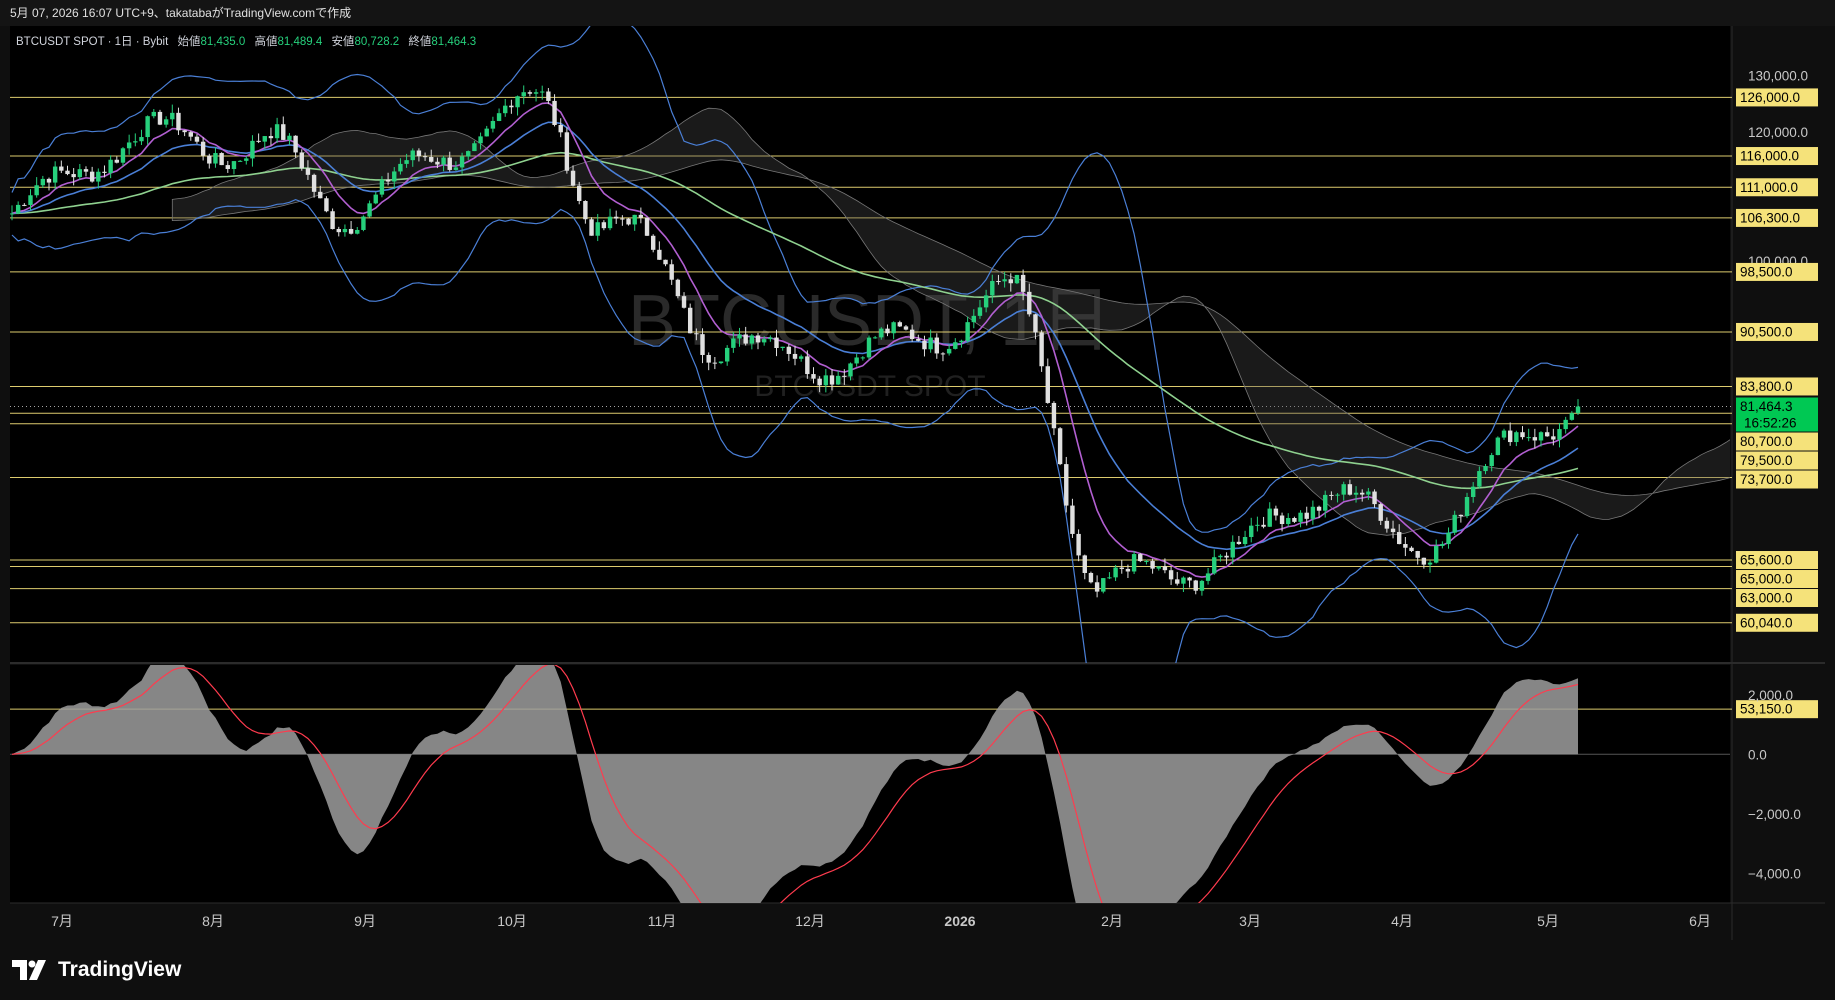  I want to click on price-label: 65,000.0, so click(1766, 579).